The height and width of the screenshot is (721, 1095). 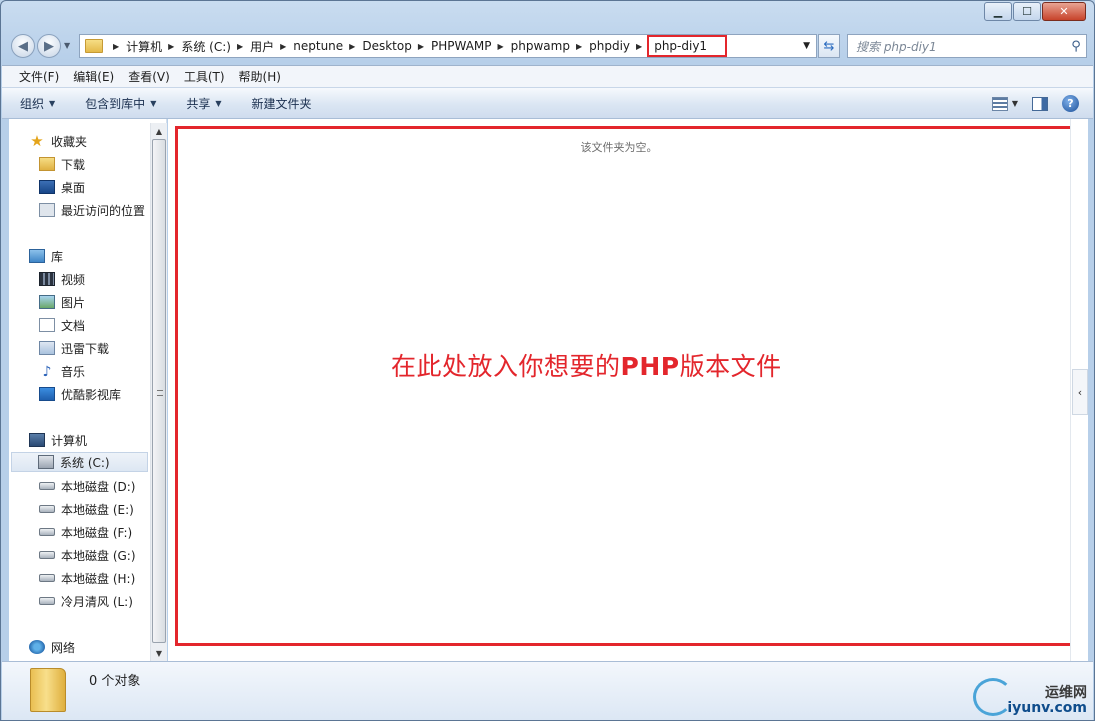 What do you see at coordinates (159, 653) in the screenshot?
I see `scroll-down-arrow-icon: ▼` at bounding box center [159, 653].